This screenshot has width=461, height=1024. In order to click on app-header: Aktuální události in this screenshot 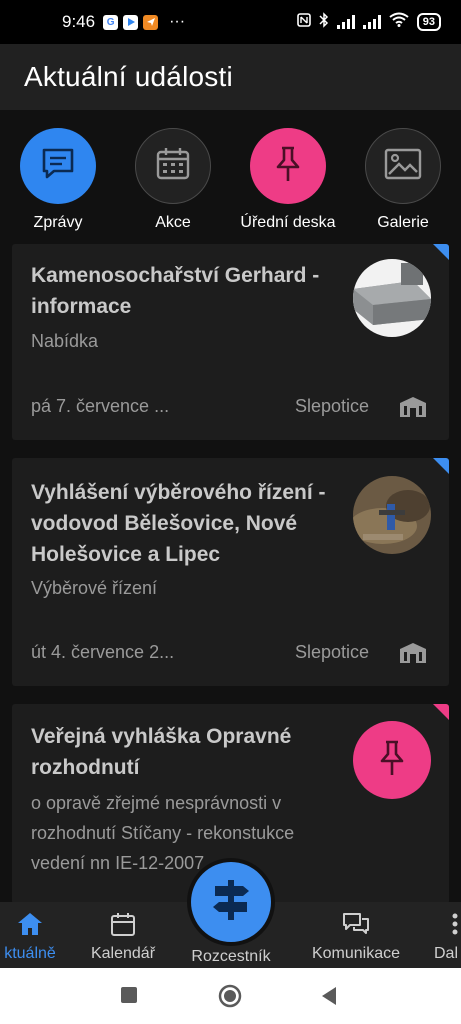, I will do `click(230, 77)`.